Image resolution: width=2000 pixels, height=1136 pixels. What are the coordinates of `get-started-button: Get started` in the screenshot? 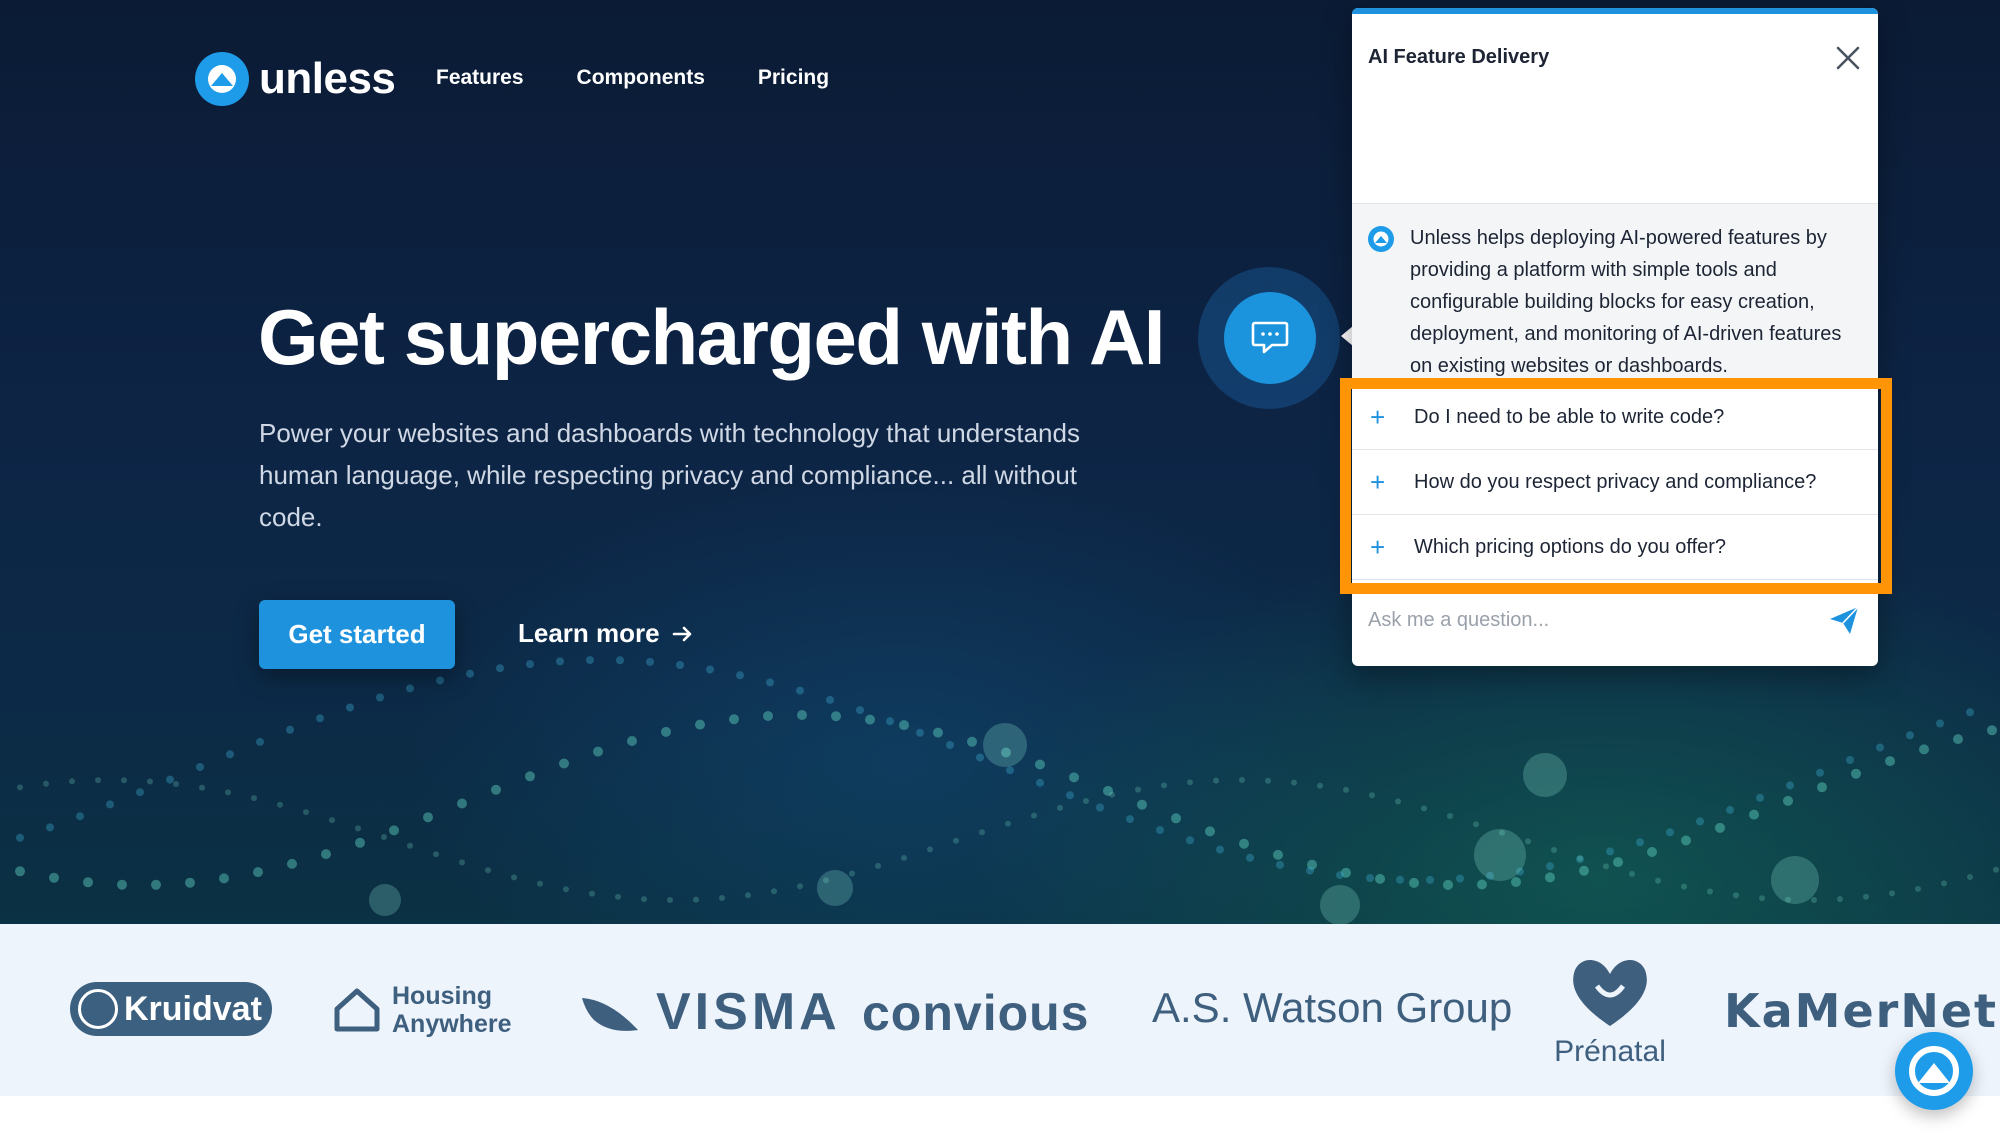 It's located at (357, 634).